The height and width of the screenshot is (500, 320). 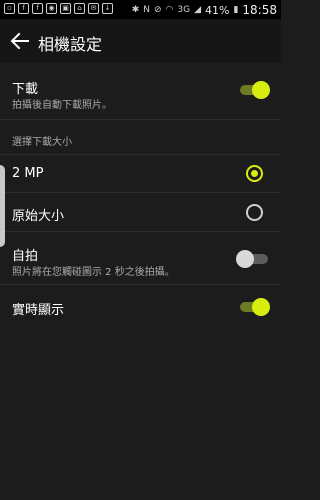 What do you see at coordinates (9, 8) in the screenshot?
I see `notification-icon: ▫` at bounding box center [9, 8].